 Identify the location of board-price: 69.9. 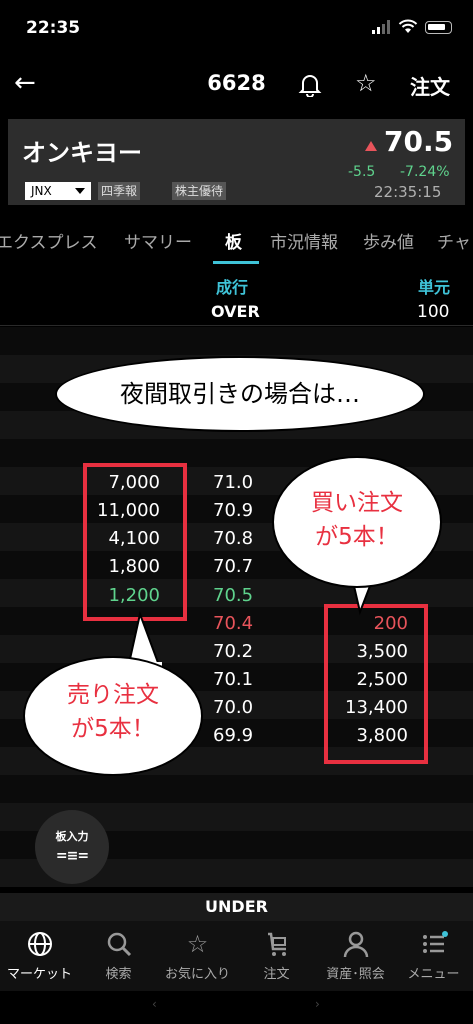
(238, 736).